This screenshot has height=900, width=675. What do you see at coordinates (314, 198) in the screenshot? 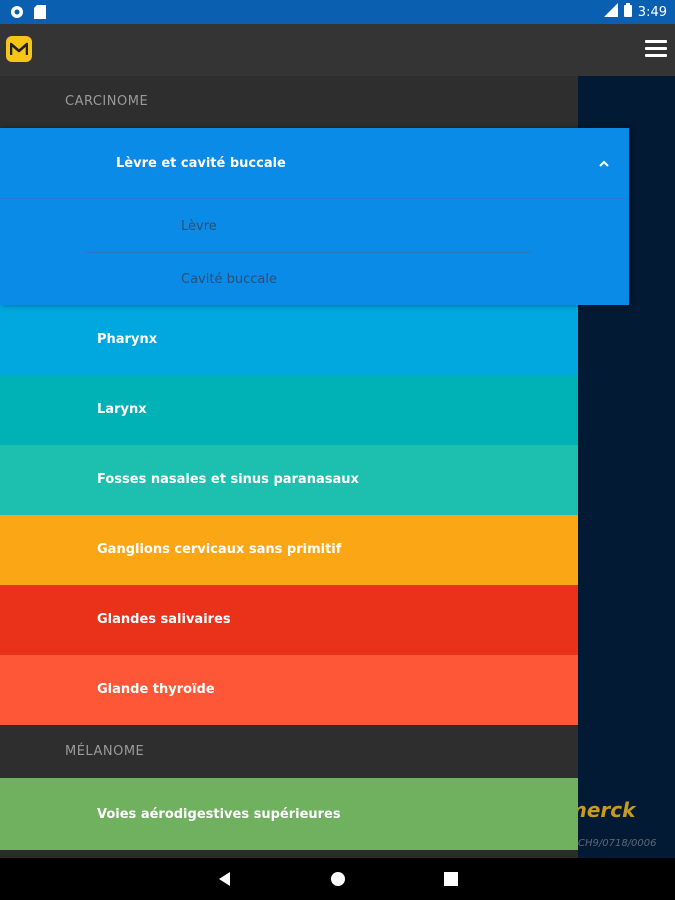
I see `divider` at bounding box center [314, 198].